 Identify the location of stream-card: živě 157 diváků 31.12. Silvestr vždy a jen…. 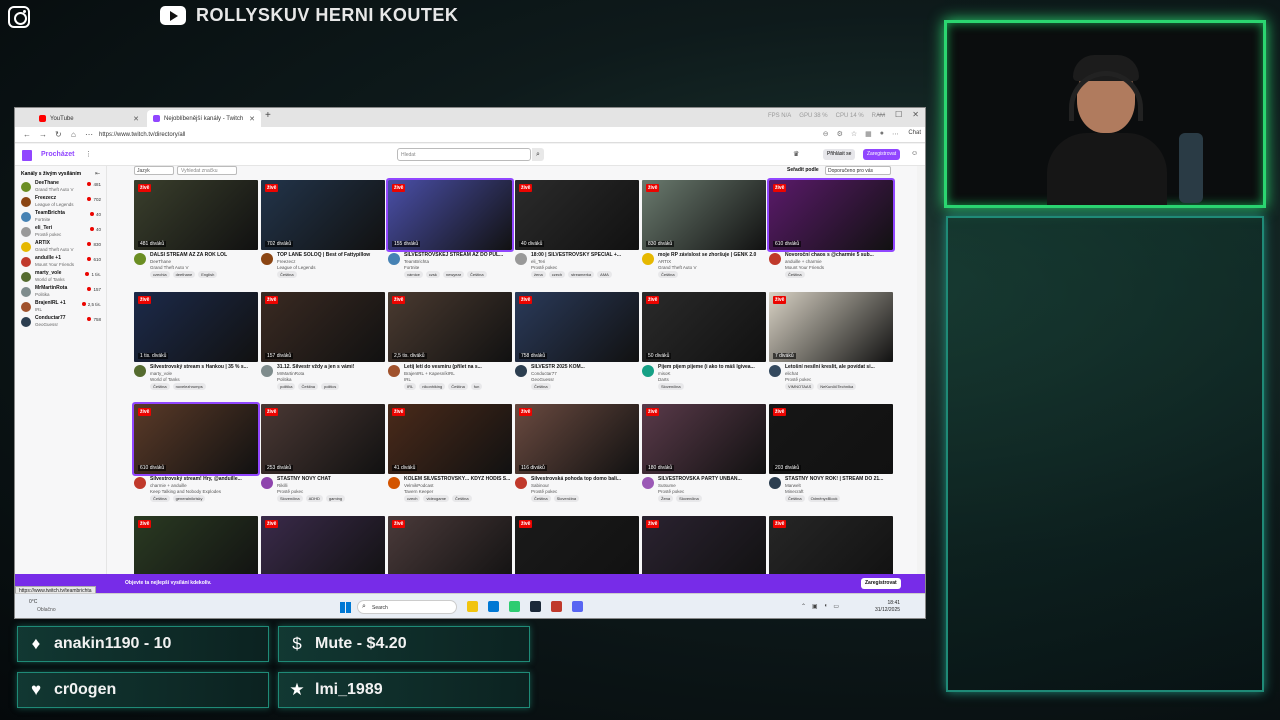
(323, 346).